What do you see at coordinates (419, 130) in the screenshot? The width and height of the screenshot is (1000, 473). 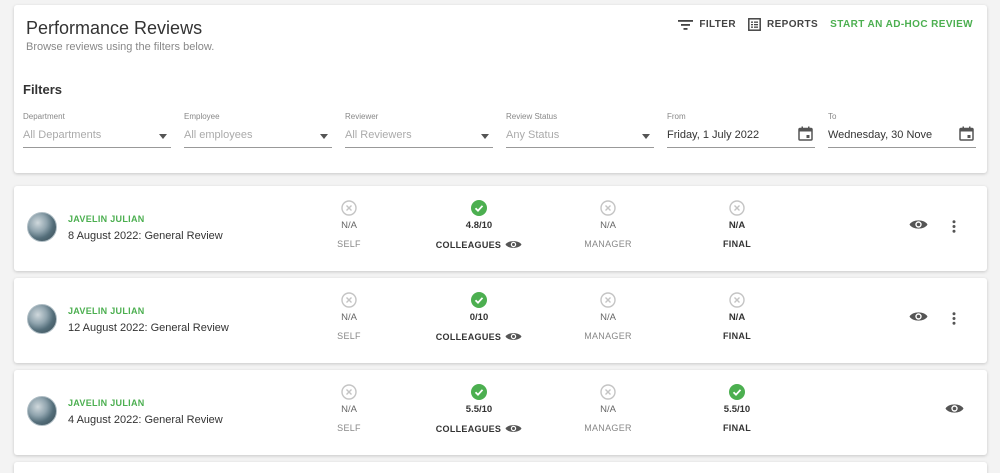 I see `reviewer-select: Reviewer All Reviewers` at bounding box center [419, 130].